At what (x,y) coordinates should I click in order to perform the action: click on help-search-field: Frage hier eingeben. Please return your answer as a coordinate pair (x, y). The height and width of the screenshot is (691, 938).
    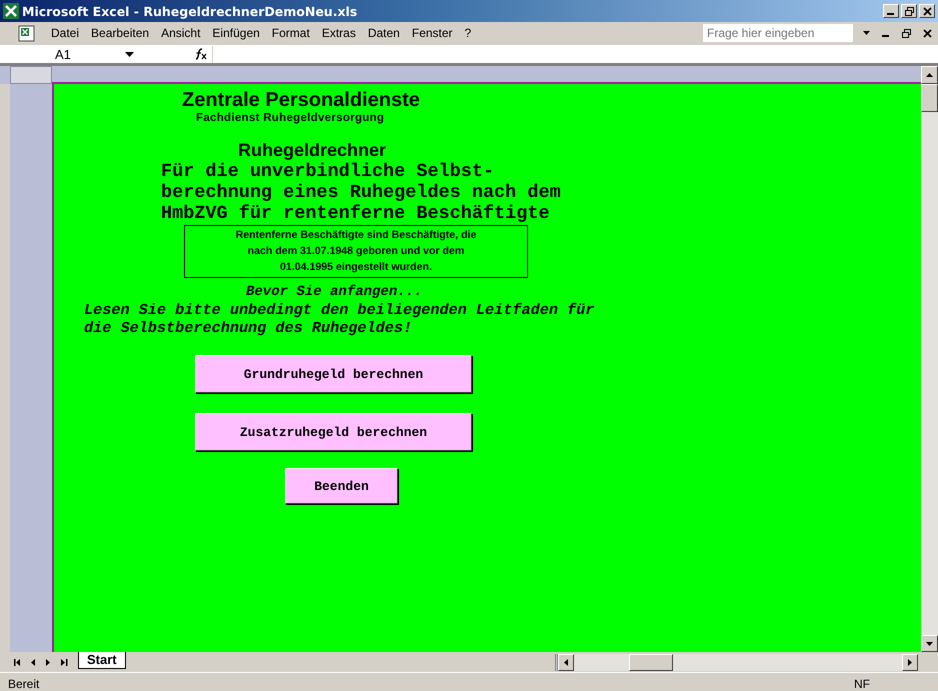
    Looking at the image, I should click on (778, 33).